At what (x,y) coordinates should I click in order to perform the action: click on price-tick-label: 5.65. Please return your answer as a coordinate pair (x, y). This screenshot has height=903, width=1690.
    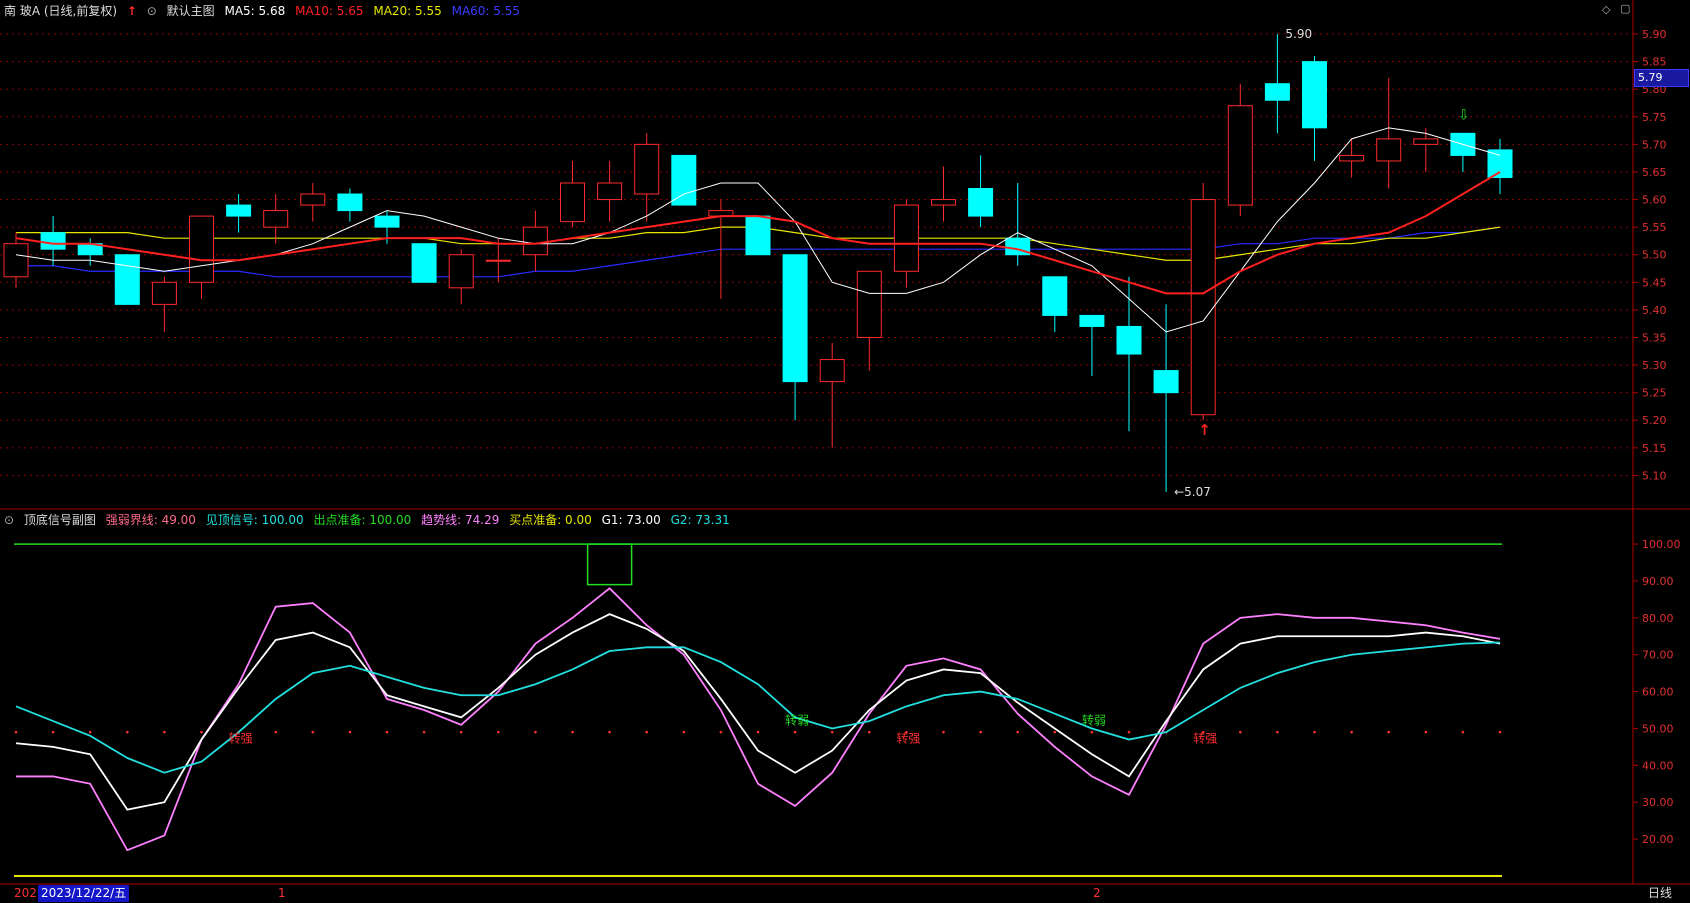
    Looking at the image, I should click on (1654, 172).